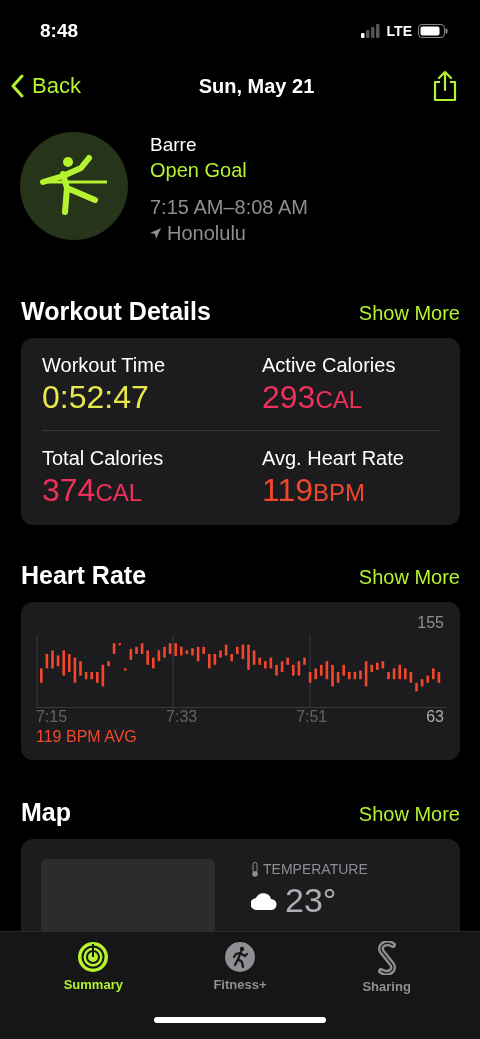 This screenshot has height=1039, width=480. What do you see at coordinates (116, 311) in the screenshot?
I see `section-title: Workout Details` at bounding box center [116, 311].